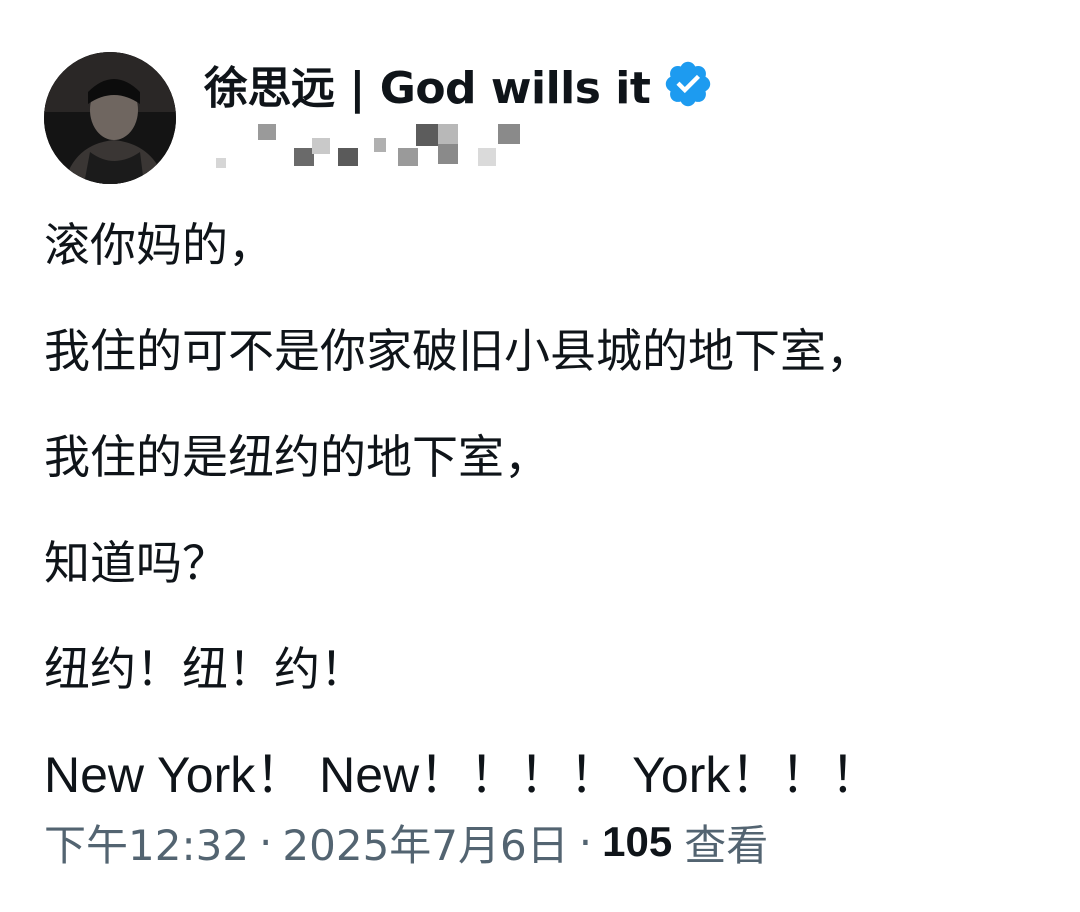  What do you see at coordinates (458, 351) in the screenshot?
I see `tweet-line: 我住的可不是你家破旧小县城的地下室，` at bounding box center [458, 351].